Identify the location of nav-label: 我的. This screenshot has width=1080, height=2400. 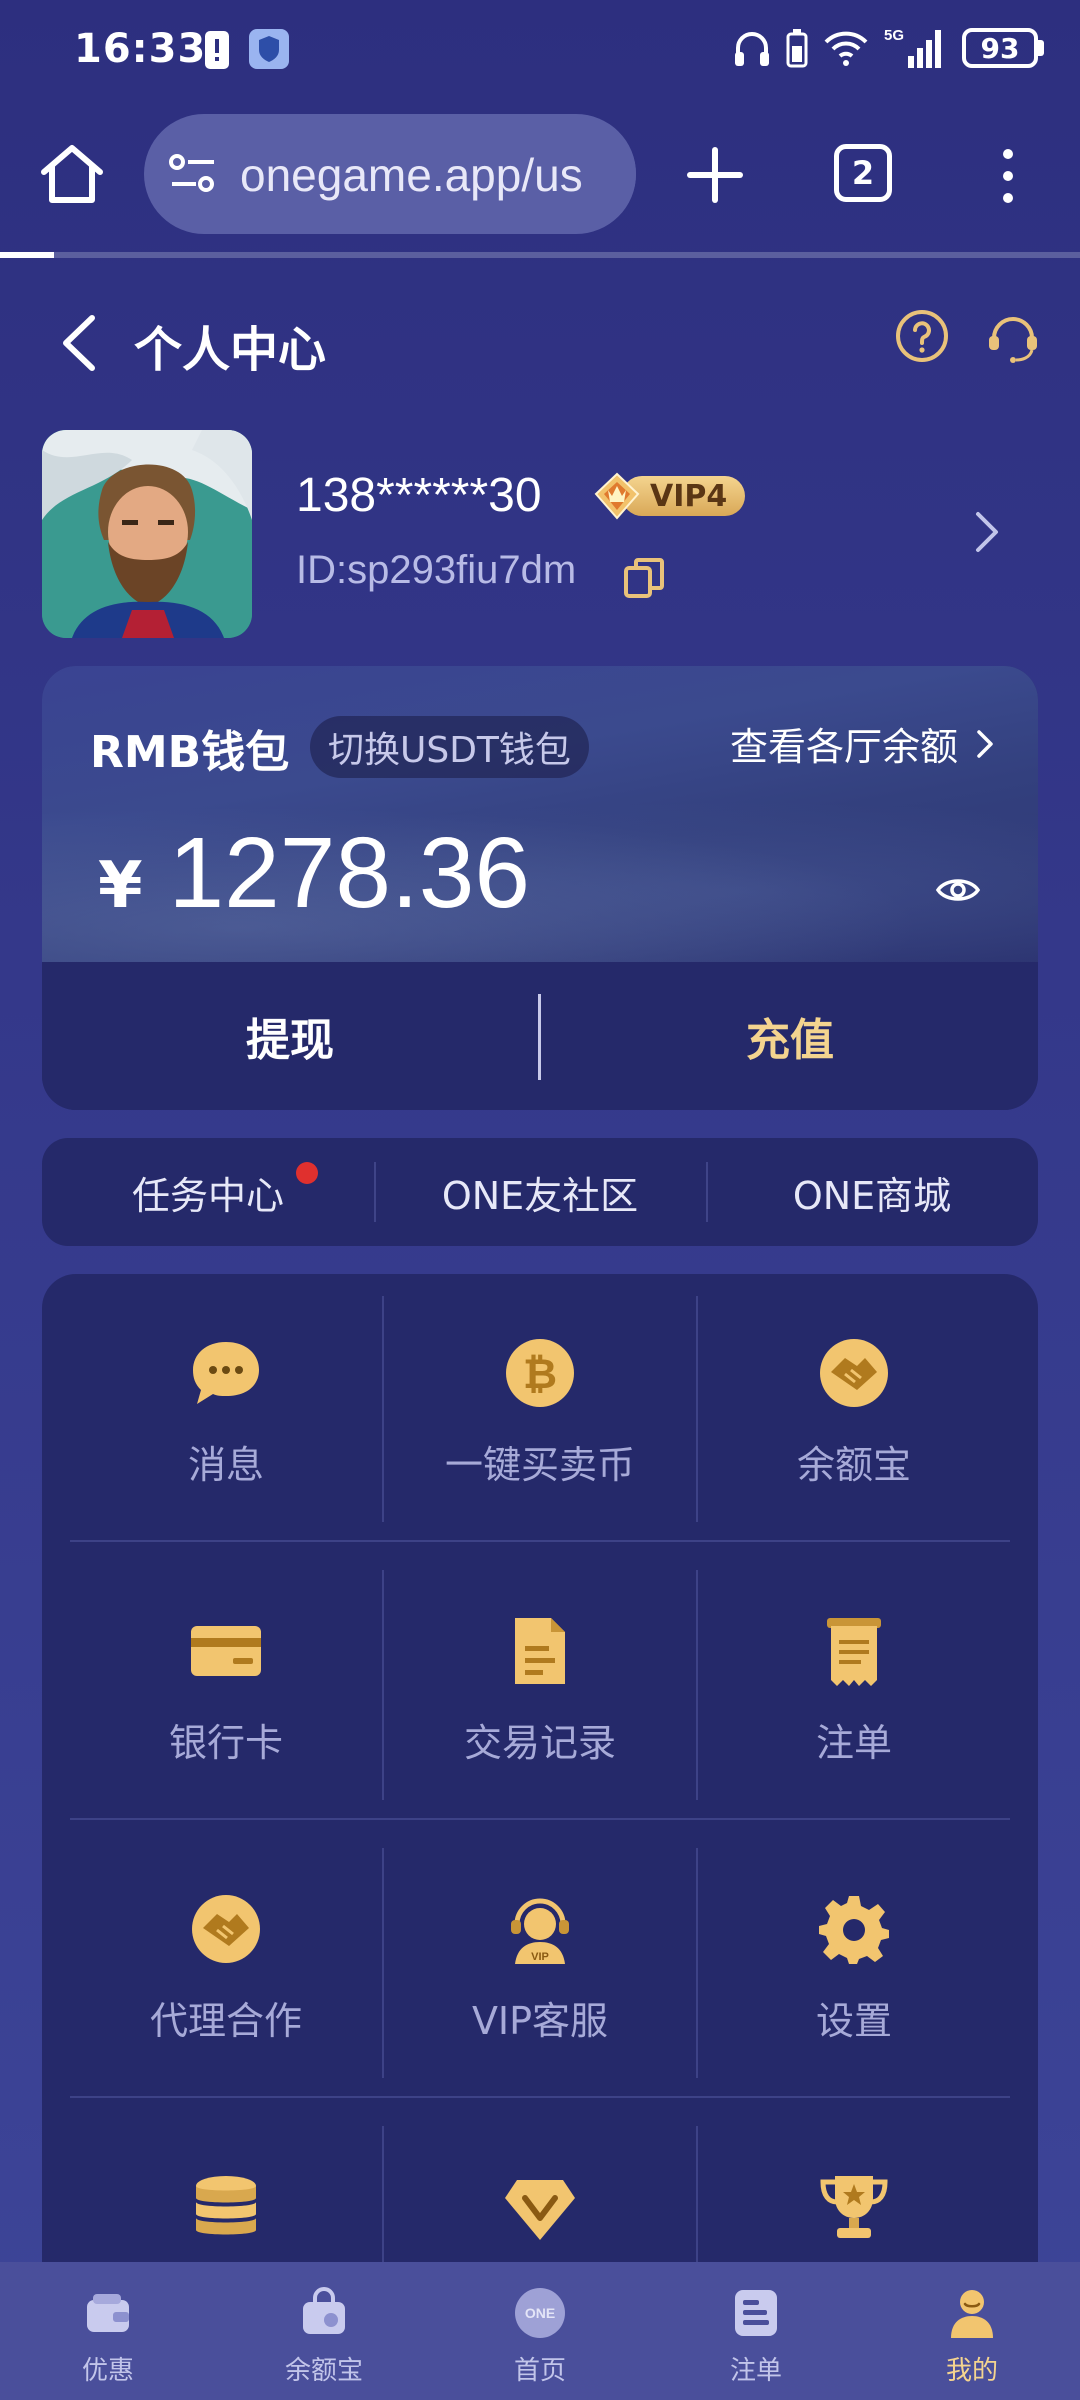
(971, 2371).